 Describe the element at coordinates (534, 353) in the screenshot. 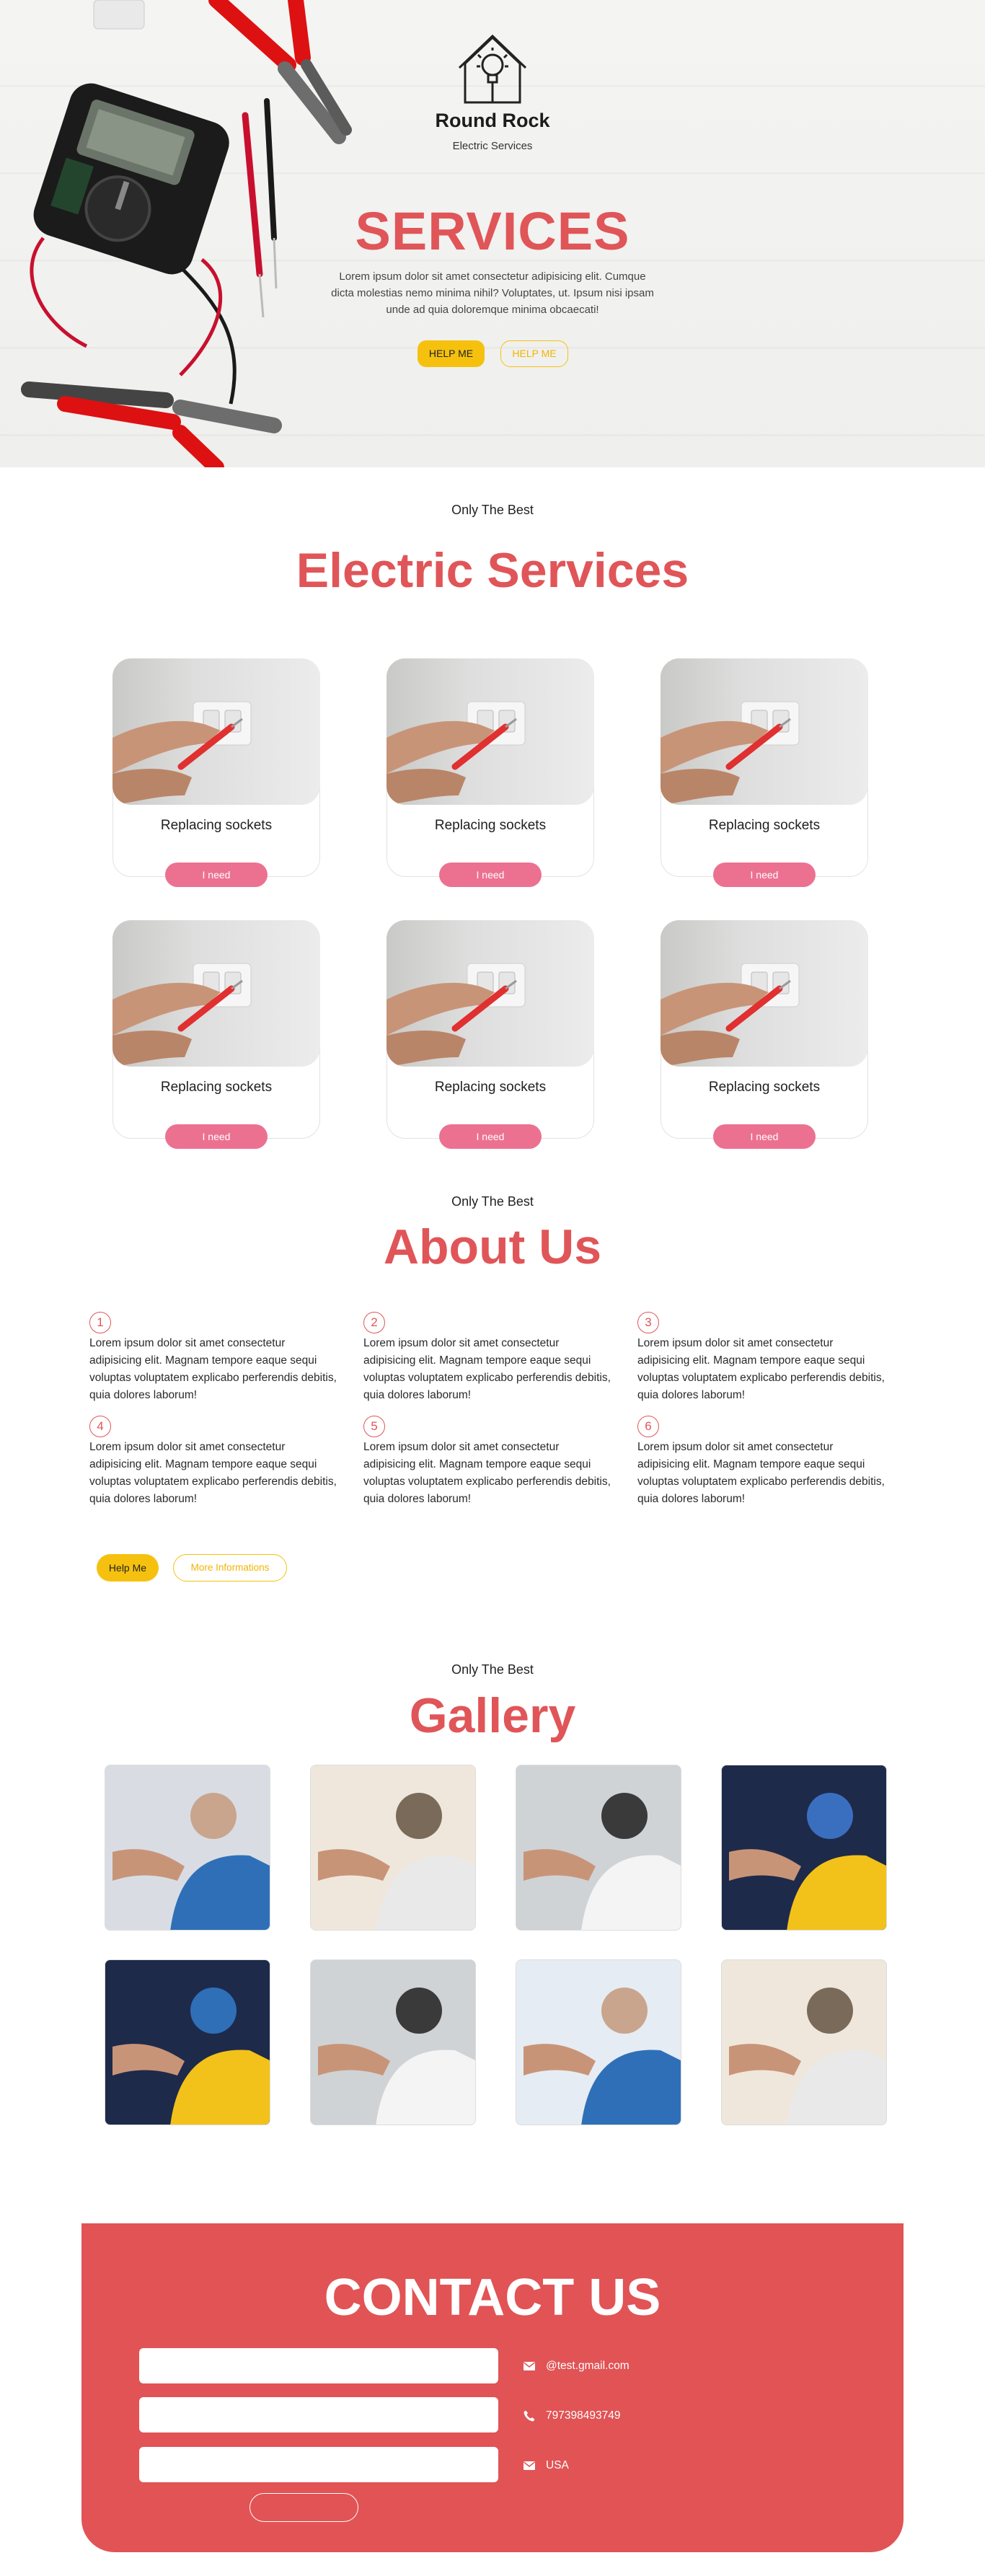

I see `help-me-outline-button: HELP ME` at that location.